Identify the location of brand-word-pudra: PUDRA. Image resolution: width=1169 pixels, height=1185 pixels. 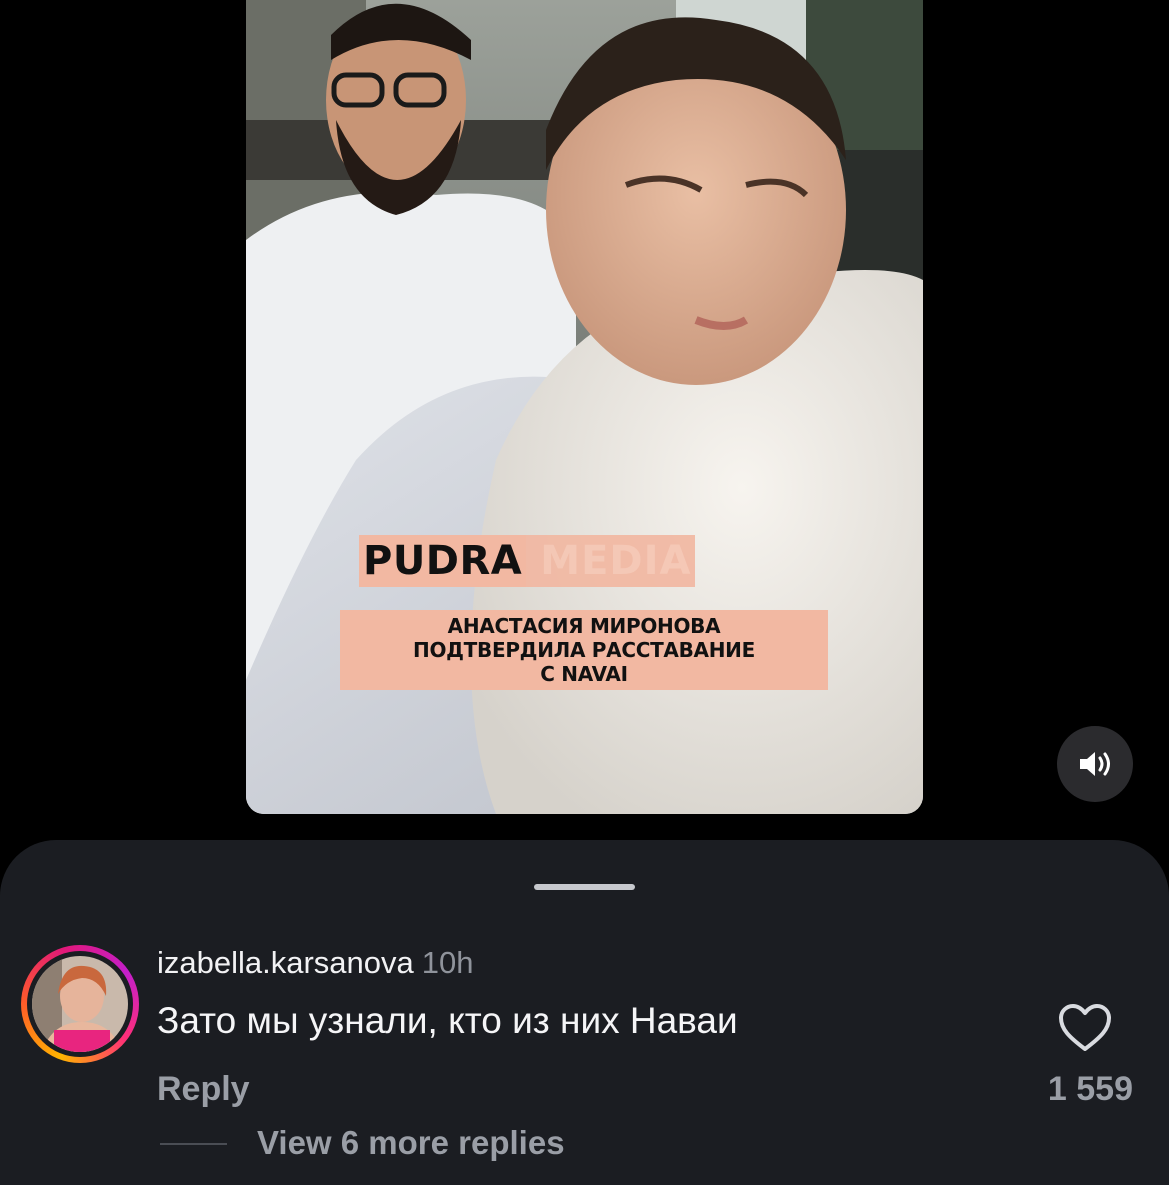
(443, 561).